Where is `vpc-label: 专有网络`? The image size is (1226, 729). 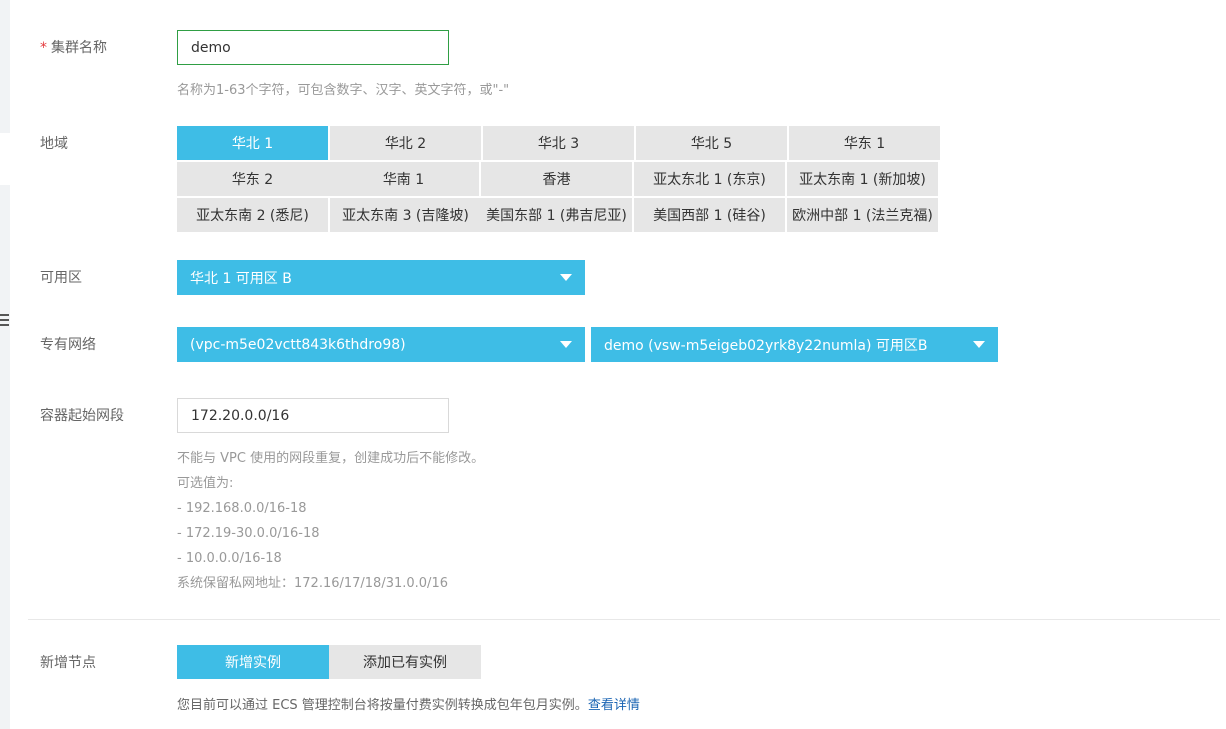
vpc-label: 专有网络 is located at coordinates (68, 345).